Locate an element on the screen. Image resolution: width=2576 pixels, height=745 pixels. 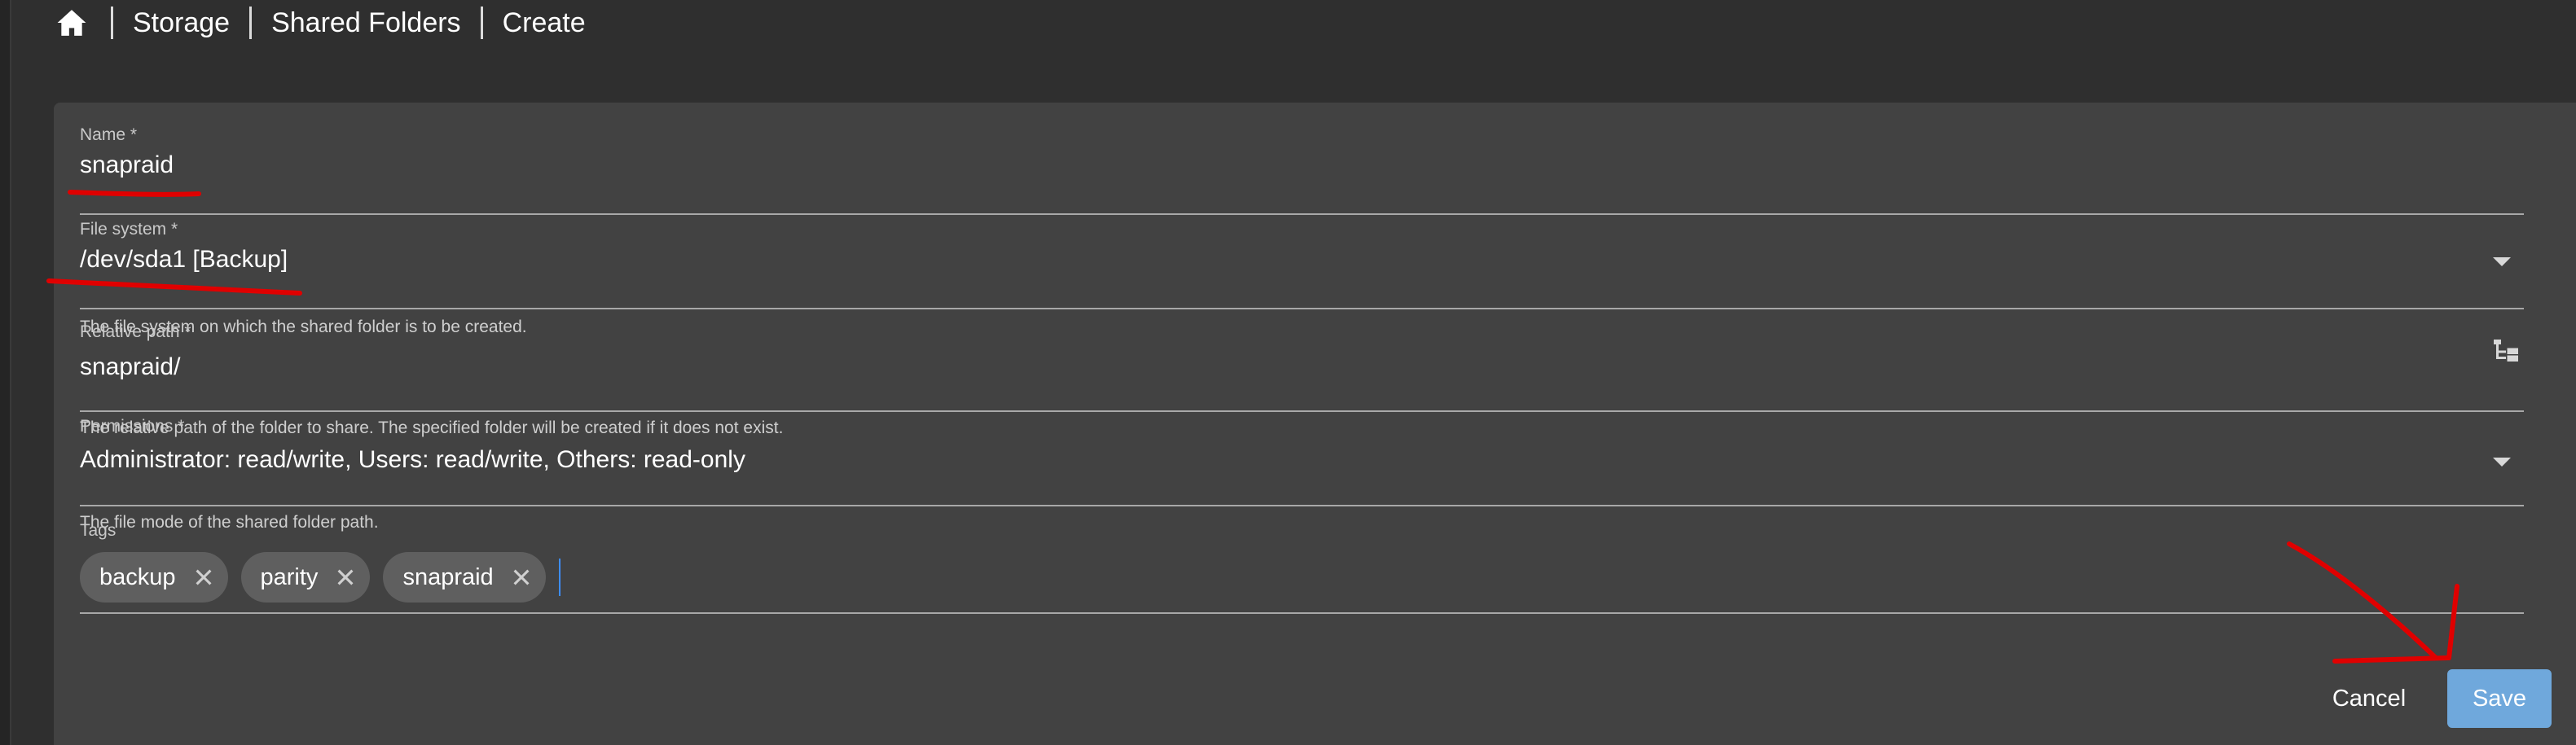
save-button: Save is located at coordinates (2499, 698).